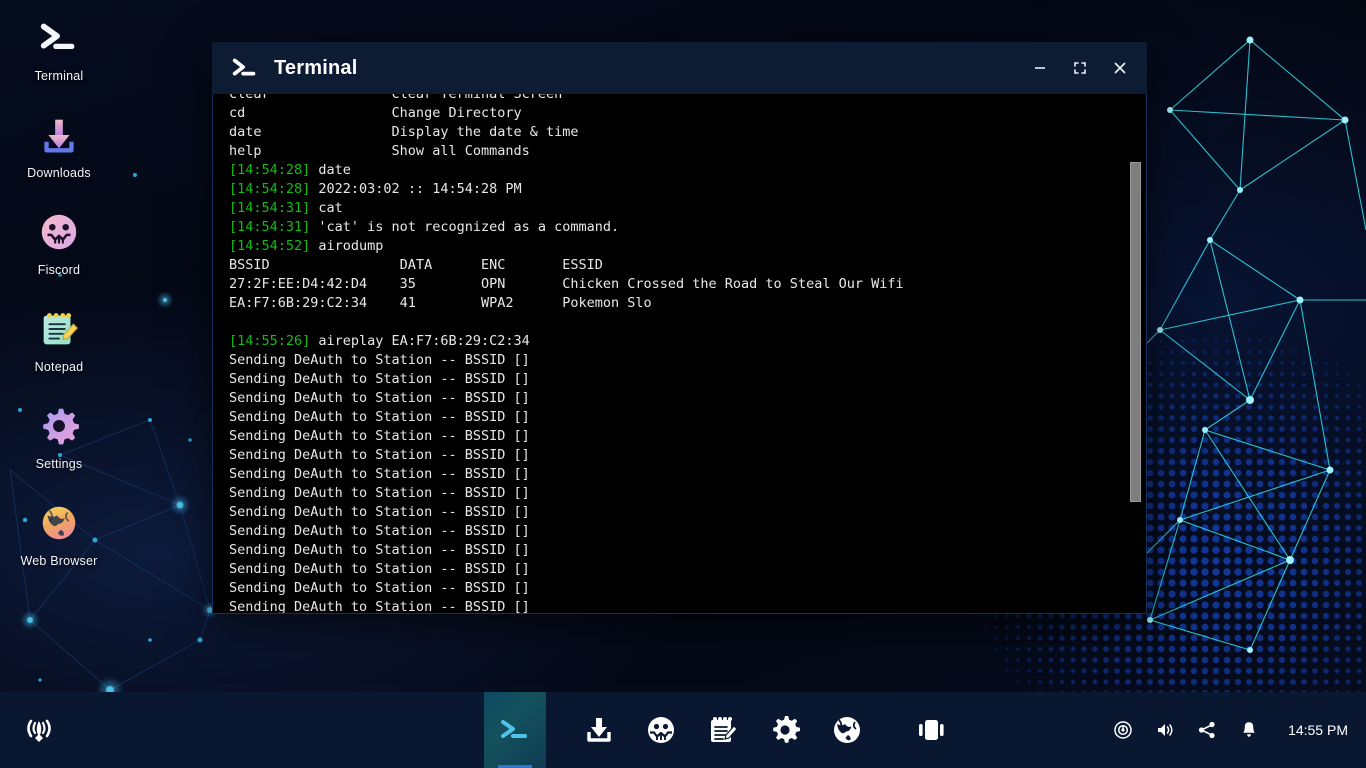 Image resolution: width=1366 pixels, height=768 pixels. I want to click on desktop-icon-terminal: Terminal, so click(59, 48).